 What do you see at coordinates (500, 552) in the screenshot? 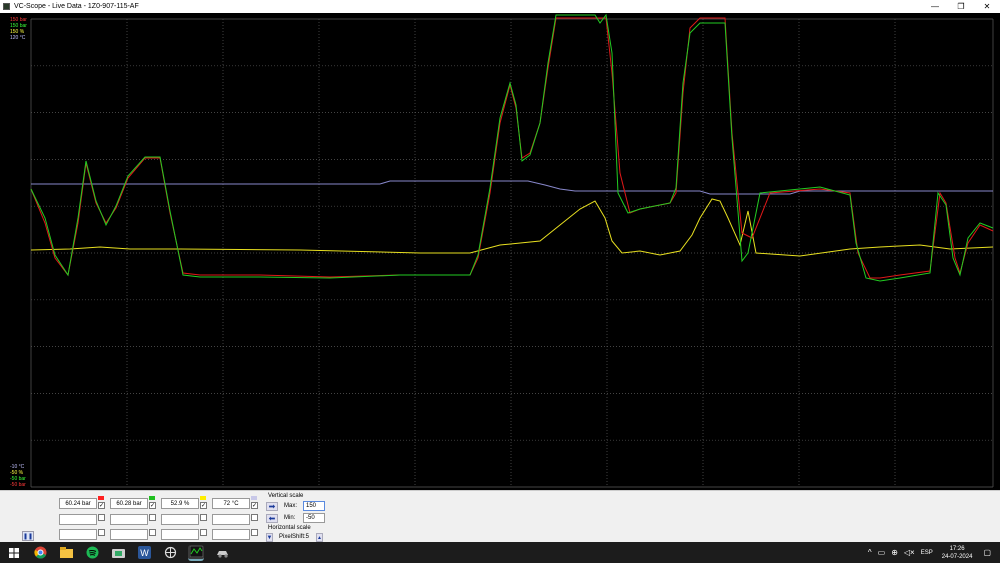
I see `taskbar: W ^ ▭ ⊕ ◁× ESP 17:26 24-07-2024 ▢` at bounding box center [500, 552].